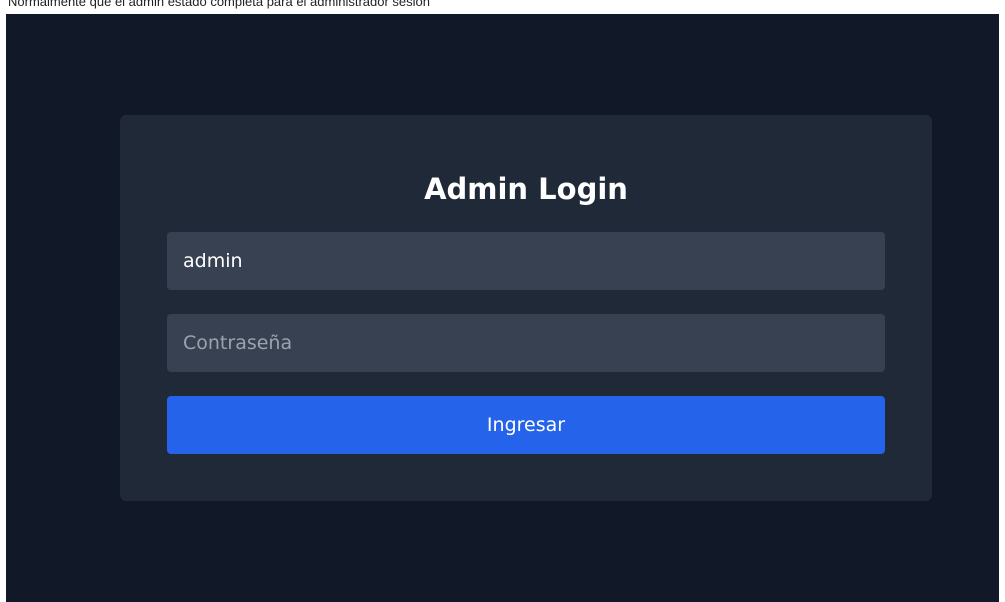  I want to click on password-input, so click(526, 343).